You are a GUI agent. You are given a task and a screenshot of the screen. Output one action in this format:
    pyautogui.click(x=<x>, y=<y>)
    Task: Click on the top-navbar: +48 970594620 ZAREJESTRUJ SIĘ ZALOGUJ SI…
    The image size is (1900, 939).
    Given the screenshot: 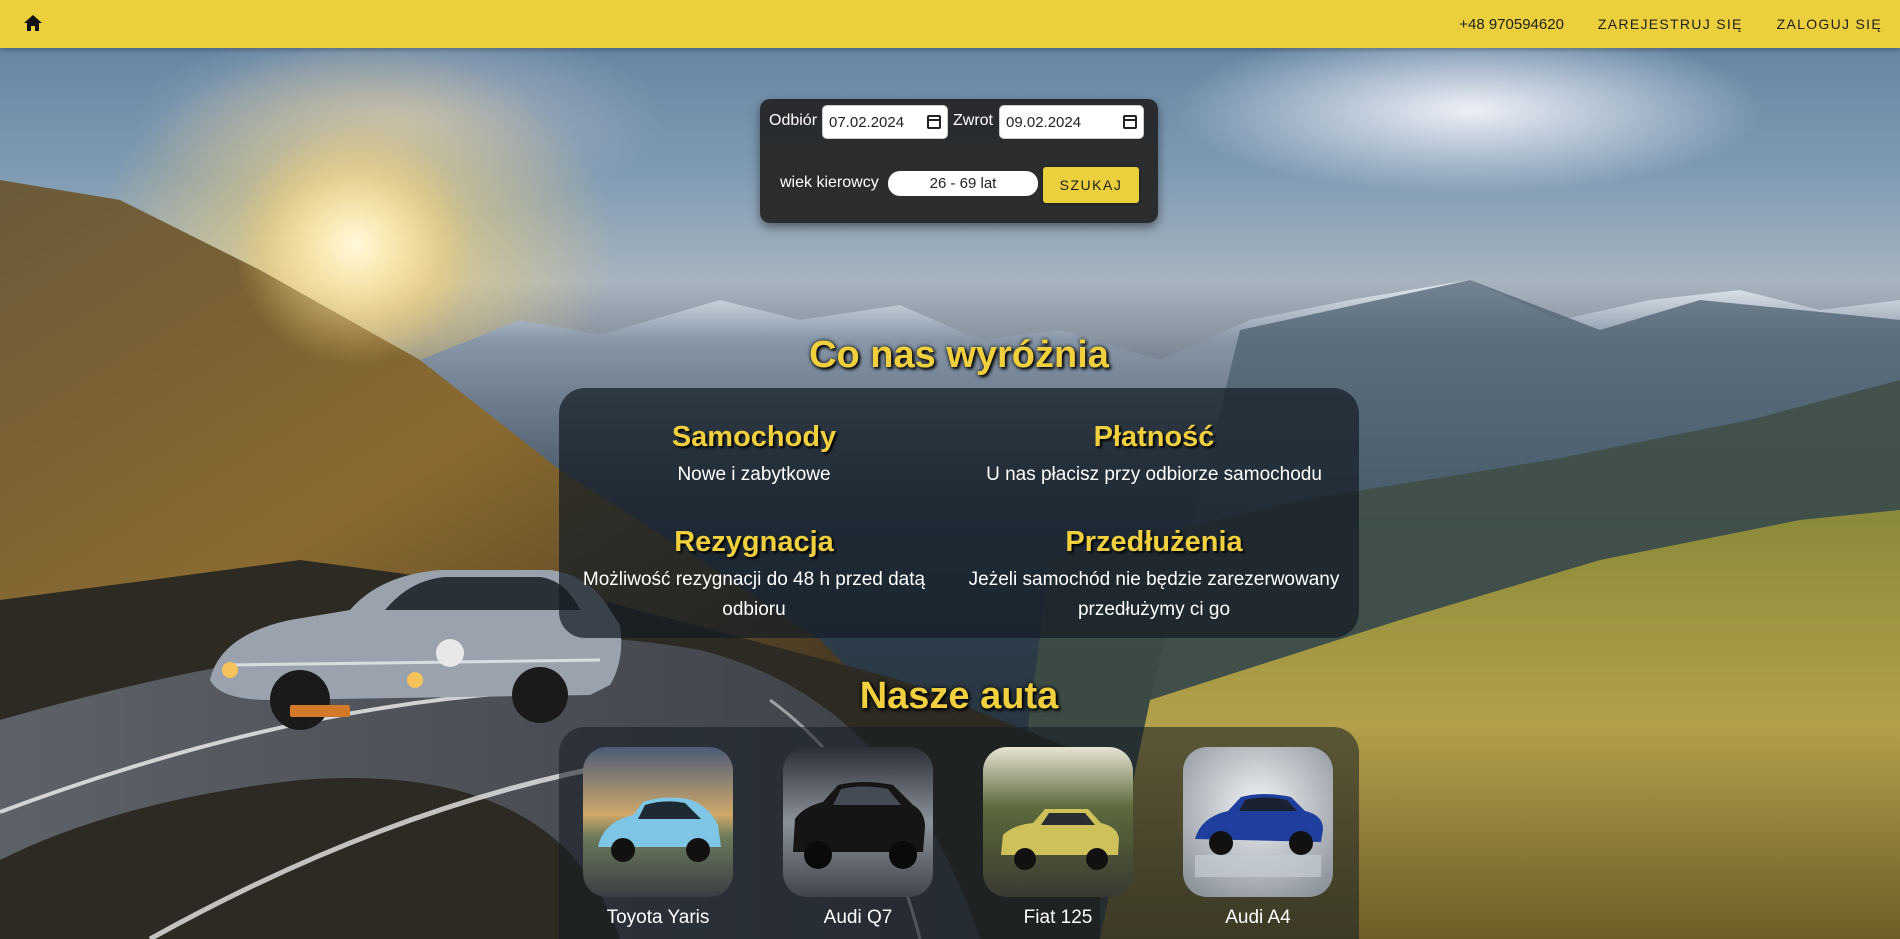 What is the action you would take?
    pyautogui.click(x=950, y=24)
    